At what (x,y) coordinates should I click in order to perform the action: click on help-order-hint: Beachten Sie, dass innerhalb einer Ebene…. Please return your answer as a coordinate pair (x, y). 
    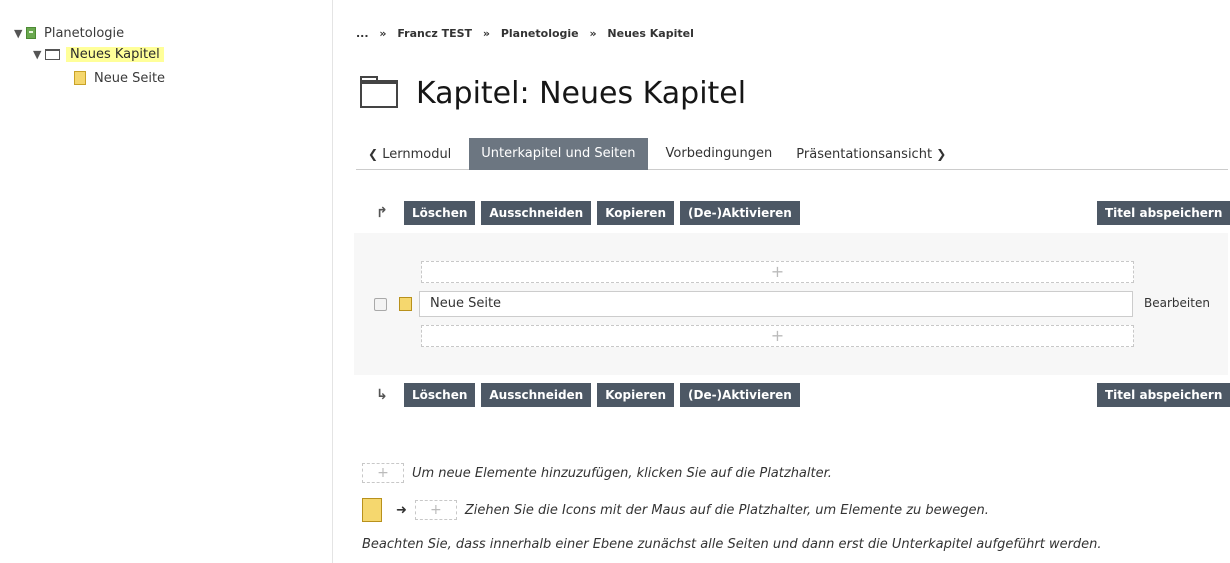
    Looking at the image, I should click on (732, 544).